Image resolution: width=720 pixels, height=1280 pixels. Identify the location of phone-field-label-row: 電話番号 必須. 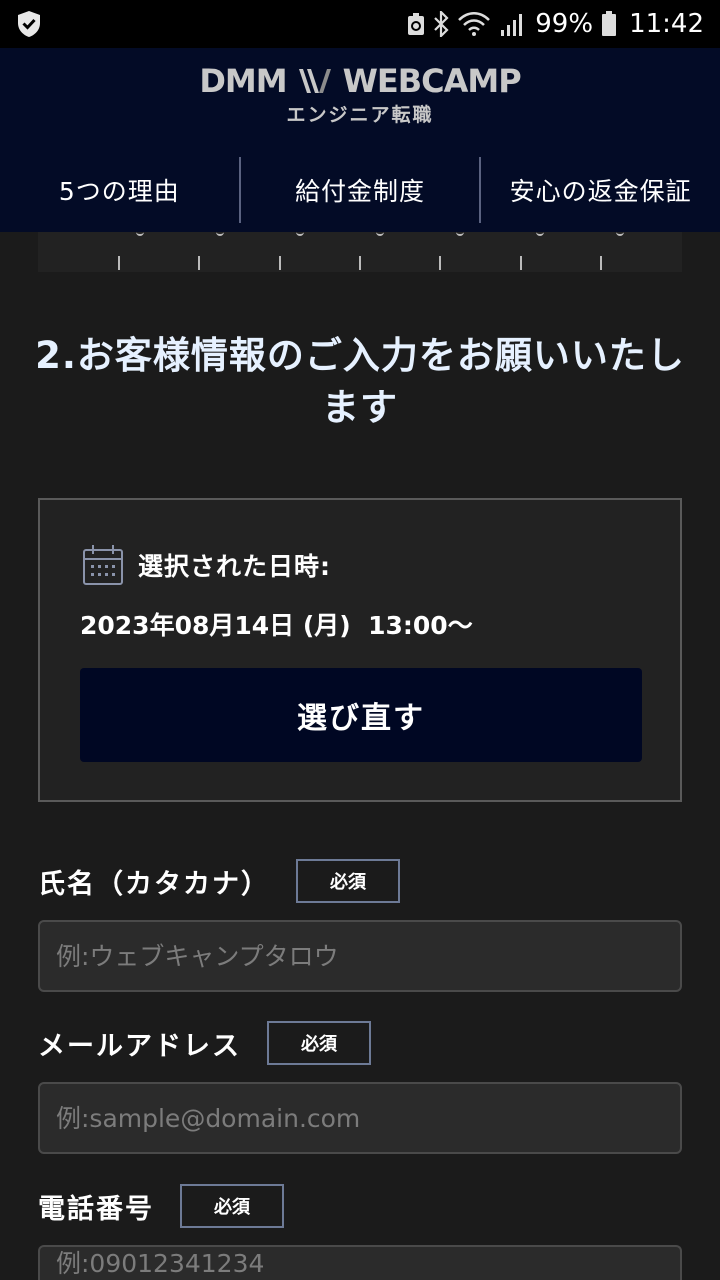
(161, 1206).